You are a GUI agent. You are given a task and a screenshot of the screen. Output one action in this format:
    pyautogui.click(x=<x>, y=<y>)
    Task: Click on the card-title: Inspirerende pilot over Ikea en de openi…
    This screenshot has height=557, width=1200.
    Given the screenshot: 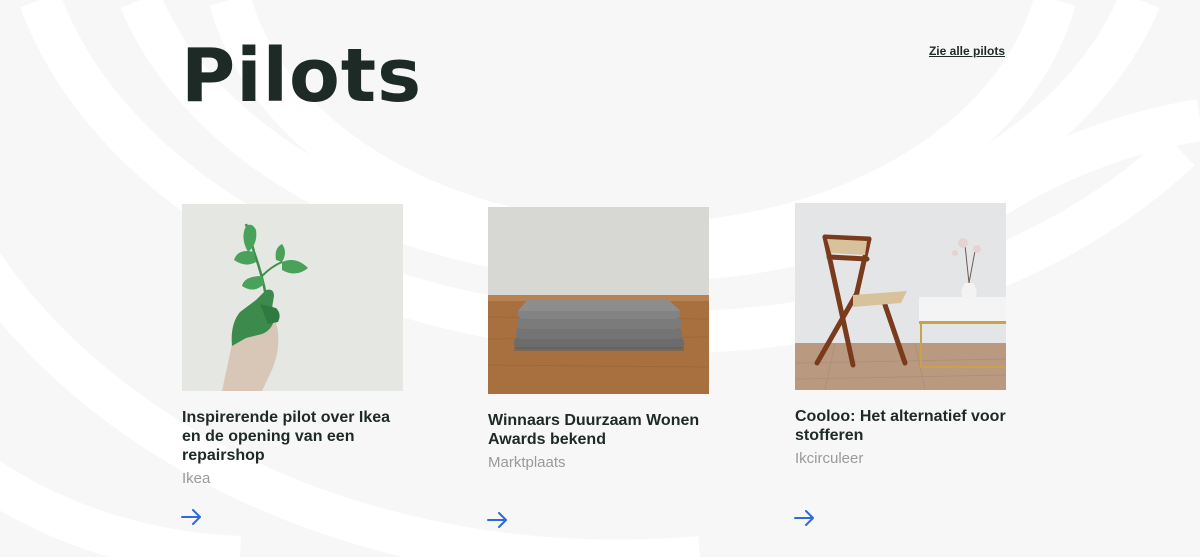 What is the action you would take?
    pyautogui.click(x=292, y=436)
    